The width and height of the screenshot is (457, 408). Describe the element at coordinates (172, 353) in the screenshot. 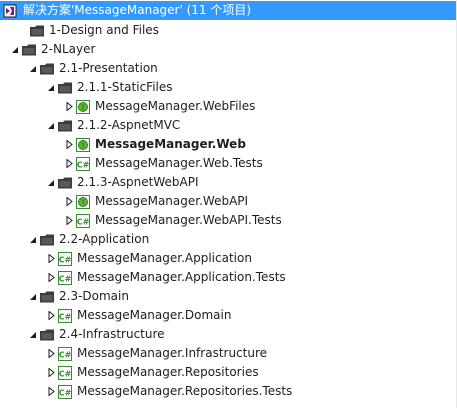

I see `tree-item-label: MessageManager.Infrastructure` at that location.